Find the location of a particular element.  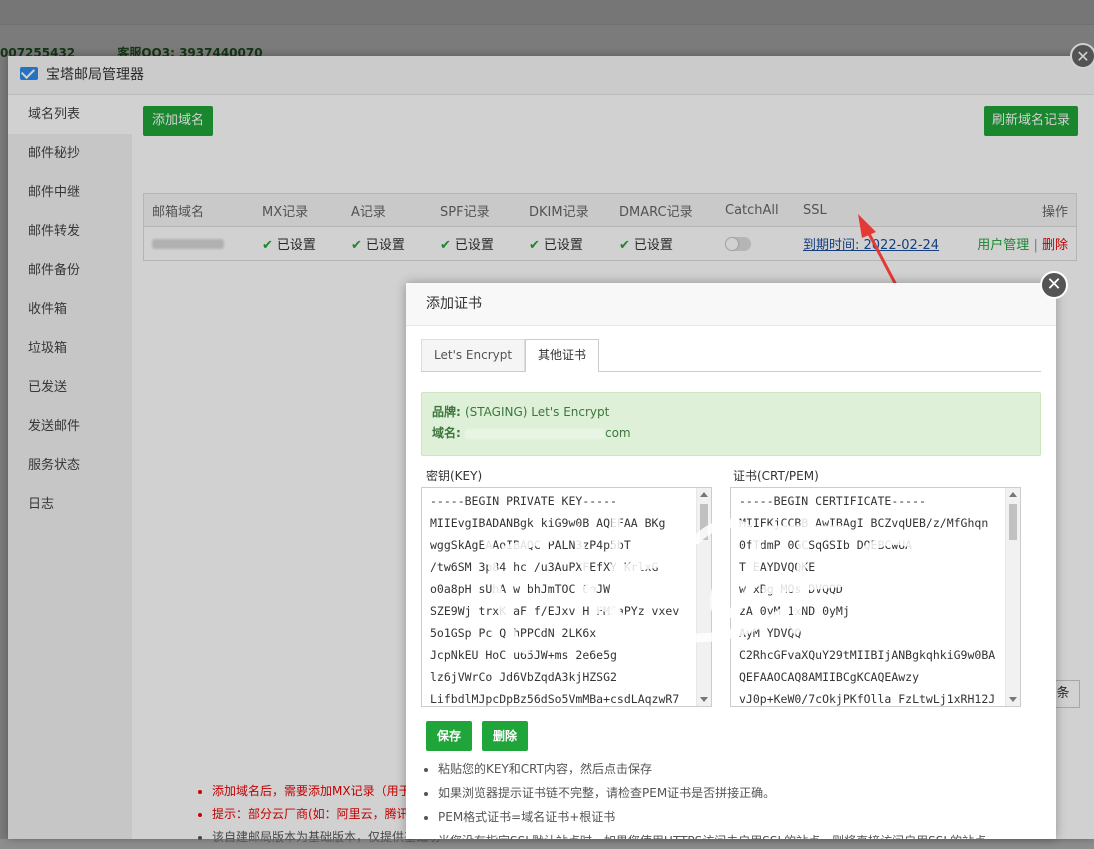

save-button: 保存 is located at coordinates (449, 736).